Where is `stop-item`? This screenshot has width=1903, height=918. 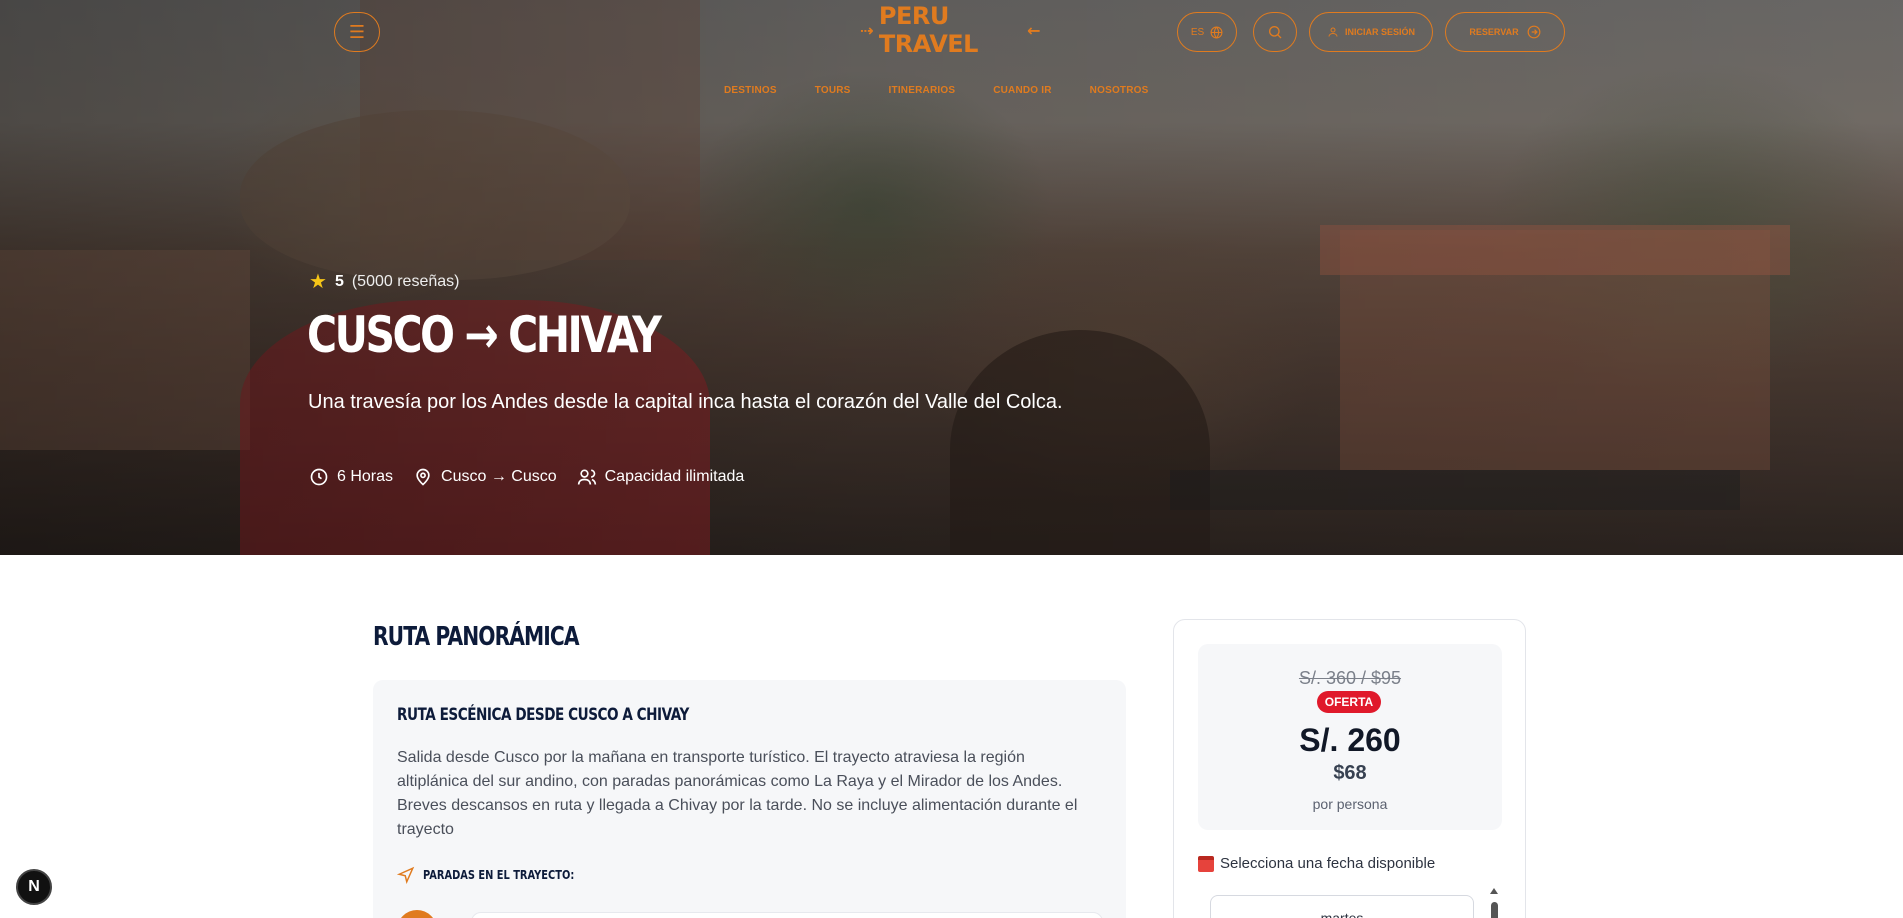 stop-item is located at coordinates (787, 915).